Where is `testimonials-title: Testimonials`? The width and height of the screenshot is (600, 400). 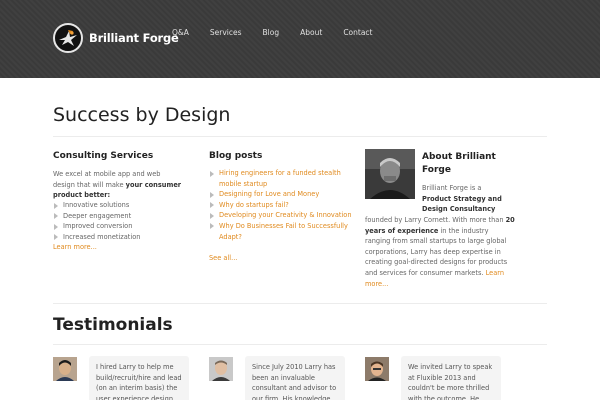 testimonials-title: Testimonials is located at coordinates (113, 325).